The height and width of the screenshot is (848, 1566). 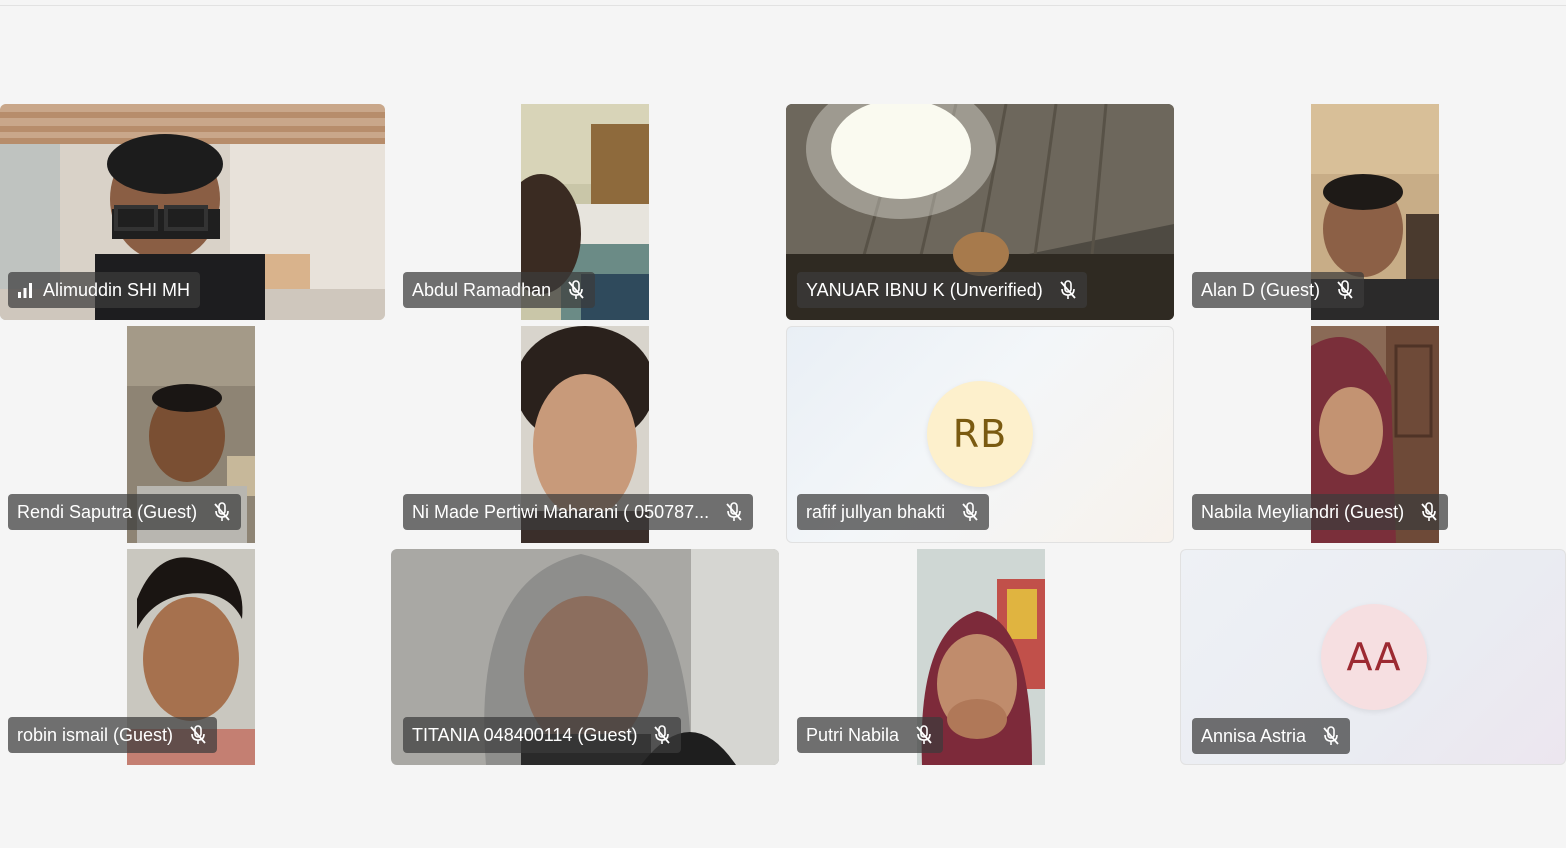 I want to click on participant-name-label: rafif jullyan bhakti, so click(x=893, y=512).